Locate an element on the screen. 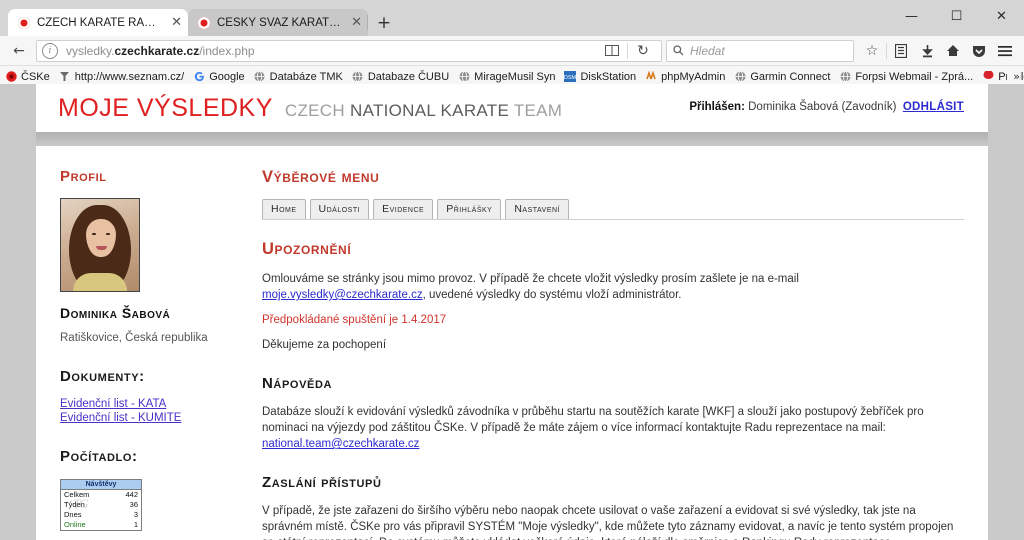  counter-row: Celkem 442 is located at coordinates (101, 495).